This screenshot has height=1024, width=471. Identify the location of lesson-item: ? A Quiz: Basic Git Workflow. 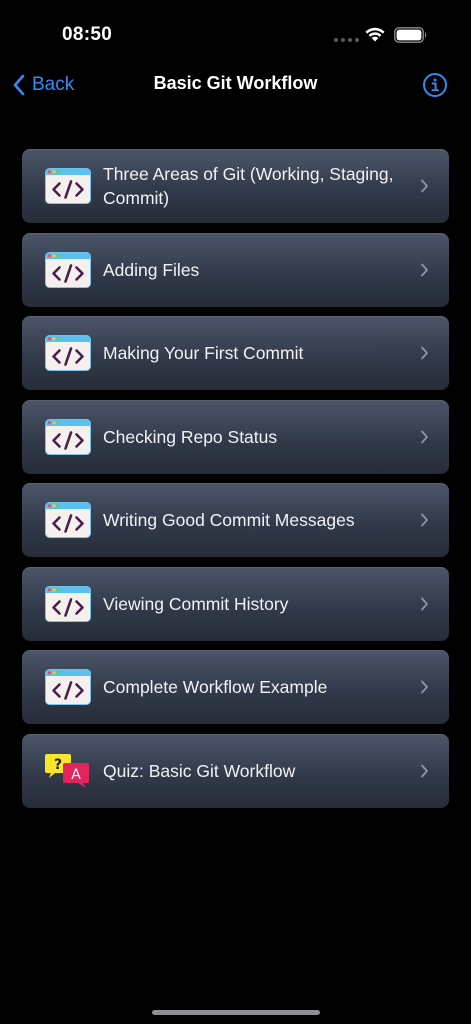
(235, 770).